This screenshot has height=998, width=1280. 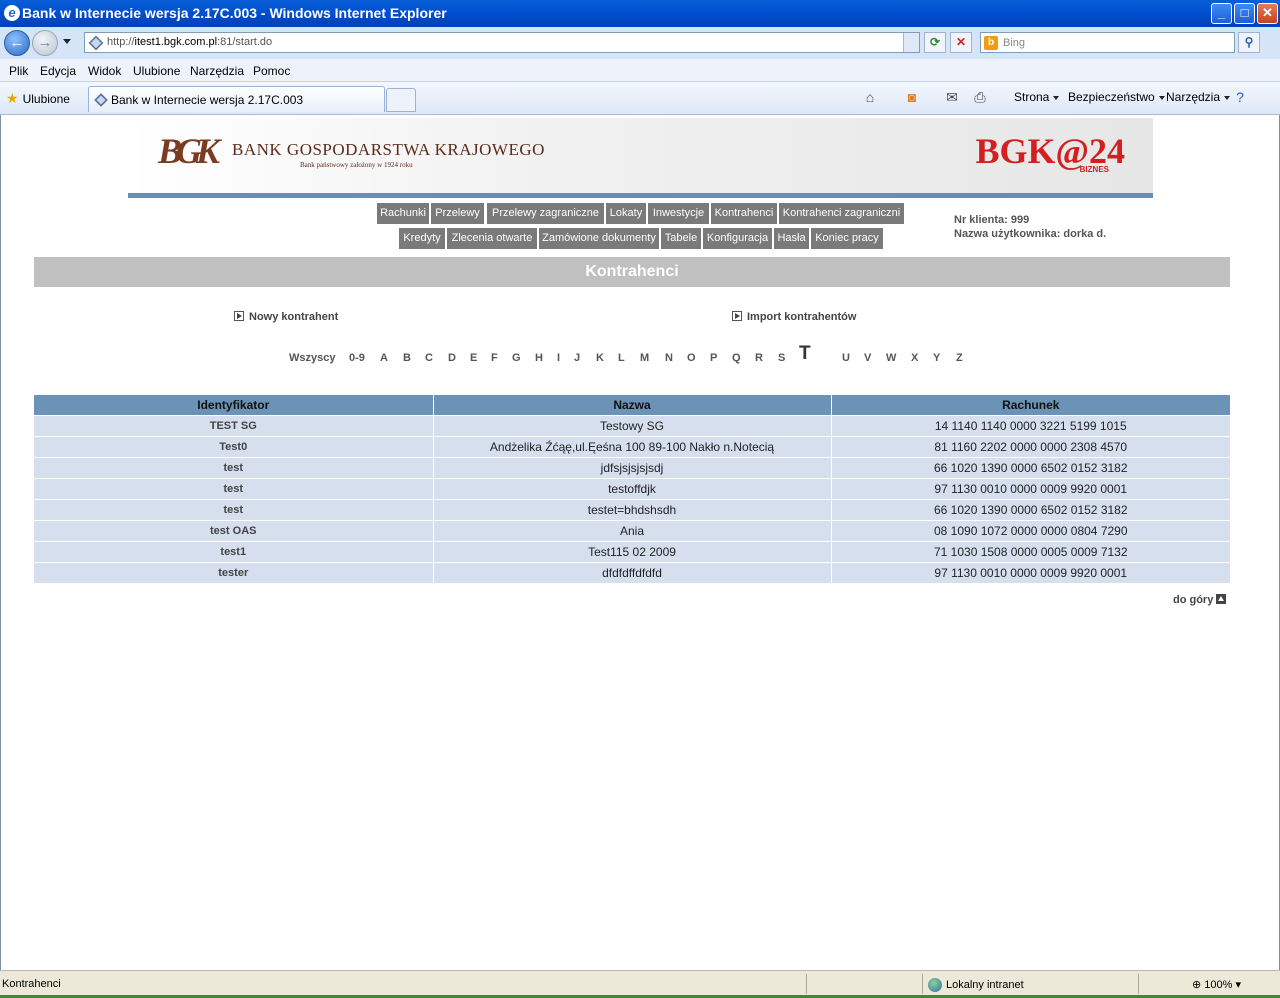 What do you see at coordinates (217, 71) in the screenshot?
I see `menu-item-narzedzia: Narzędzia` at bounding box center [217, 71].